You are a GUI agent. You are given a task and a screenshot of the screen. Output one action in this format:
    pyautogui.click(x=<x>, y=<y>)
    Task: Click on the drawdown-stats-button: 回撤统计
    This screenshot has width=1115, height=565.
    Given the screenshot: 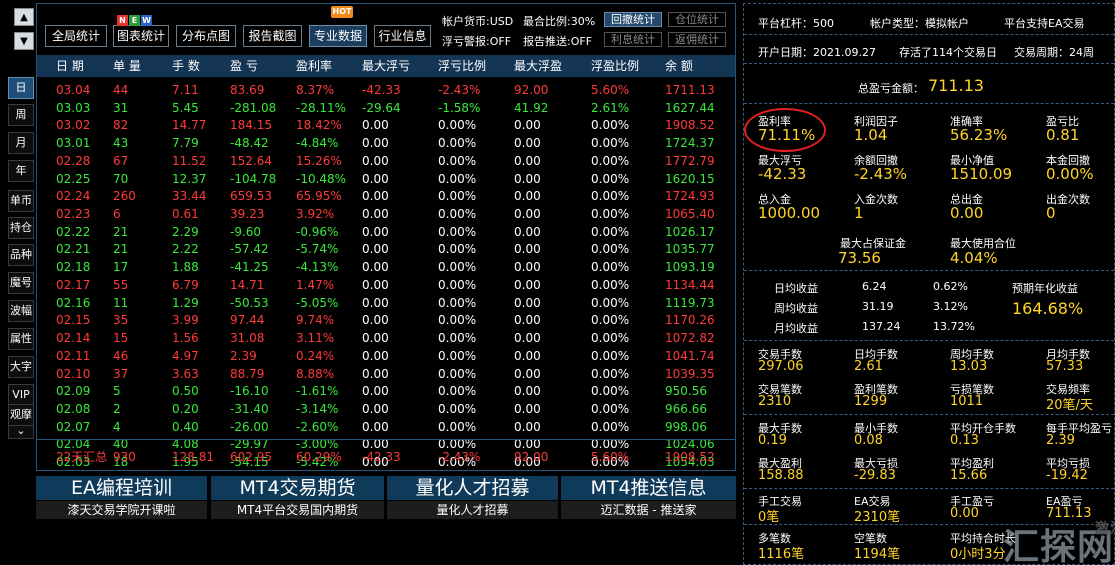 What is the action you would take?
    pyautogui.click(x=633, y=19)
    